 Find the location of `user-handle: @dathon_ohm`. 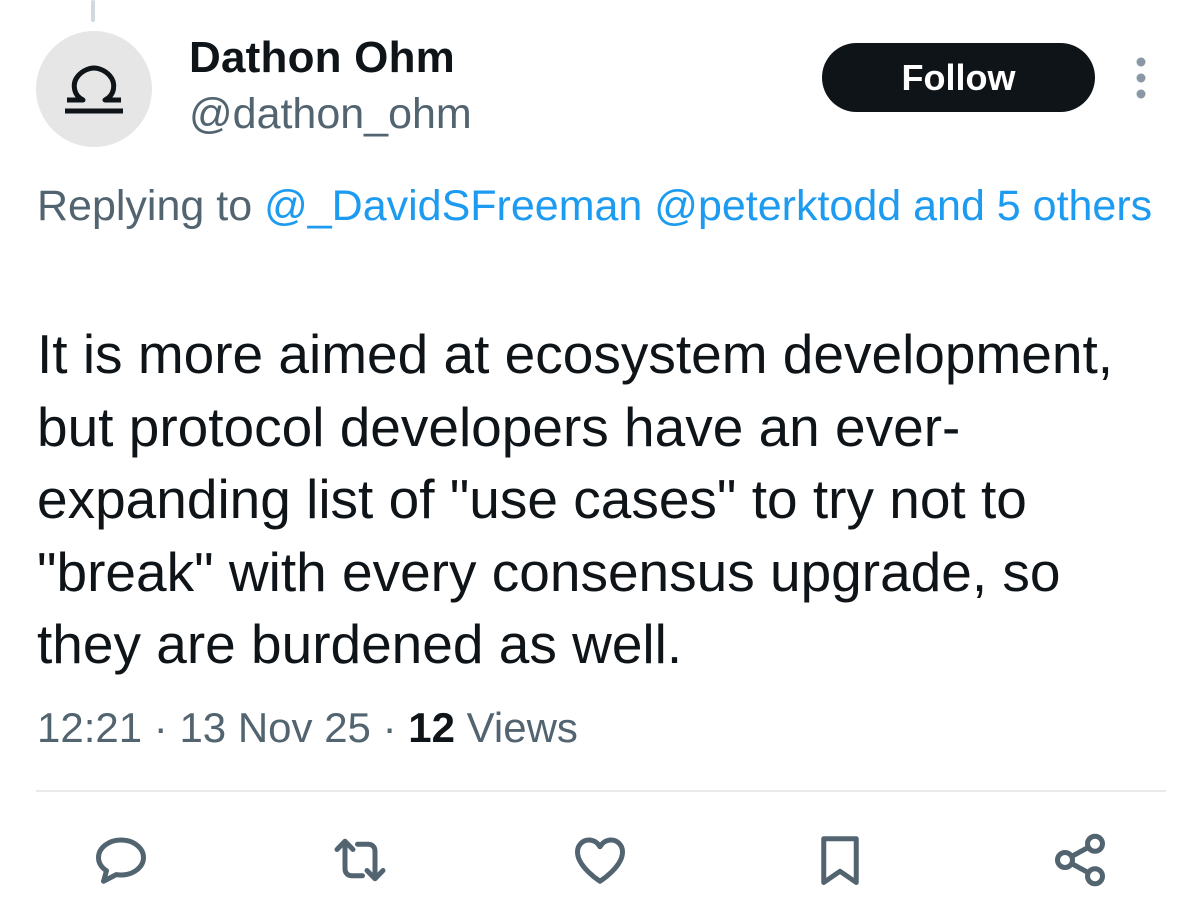

user-handle: @dathon_ohm is located at coordinates (330, 114).